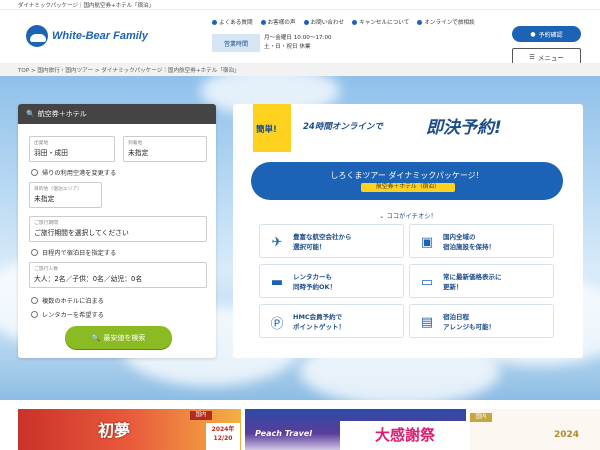  I want to click on mail-icon, so click(306, 22).